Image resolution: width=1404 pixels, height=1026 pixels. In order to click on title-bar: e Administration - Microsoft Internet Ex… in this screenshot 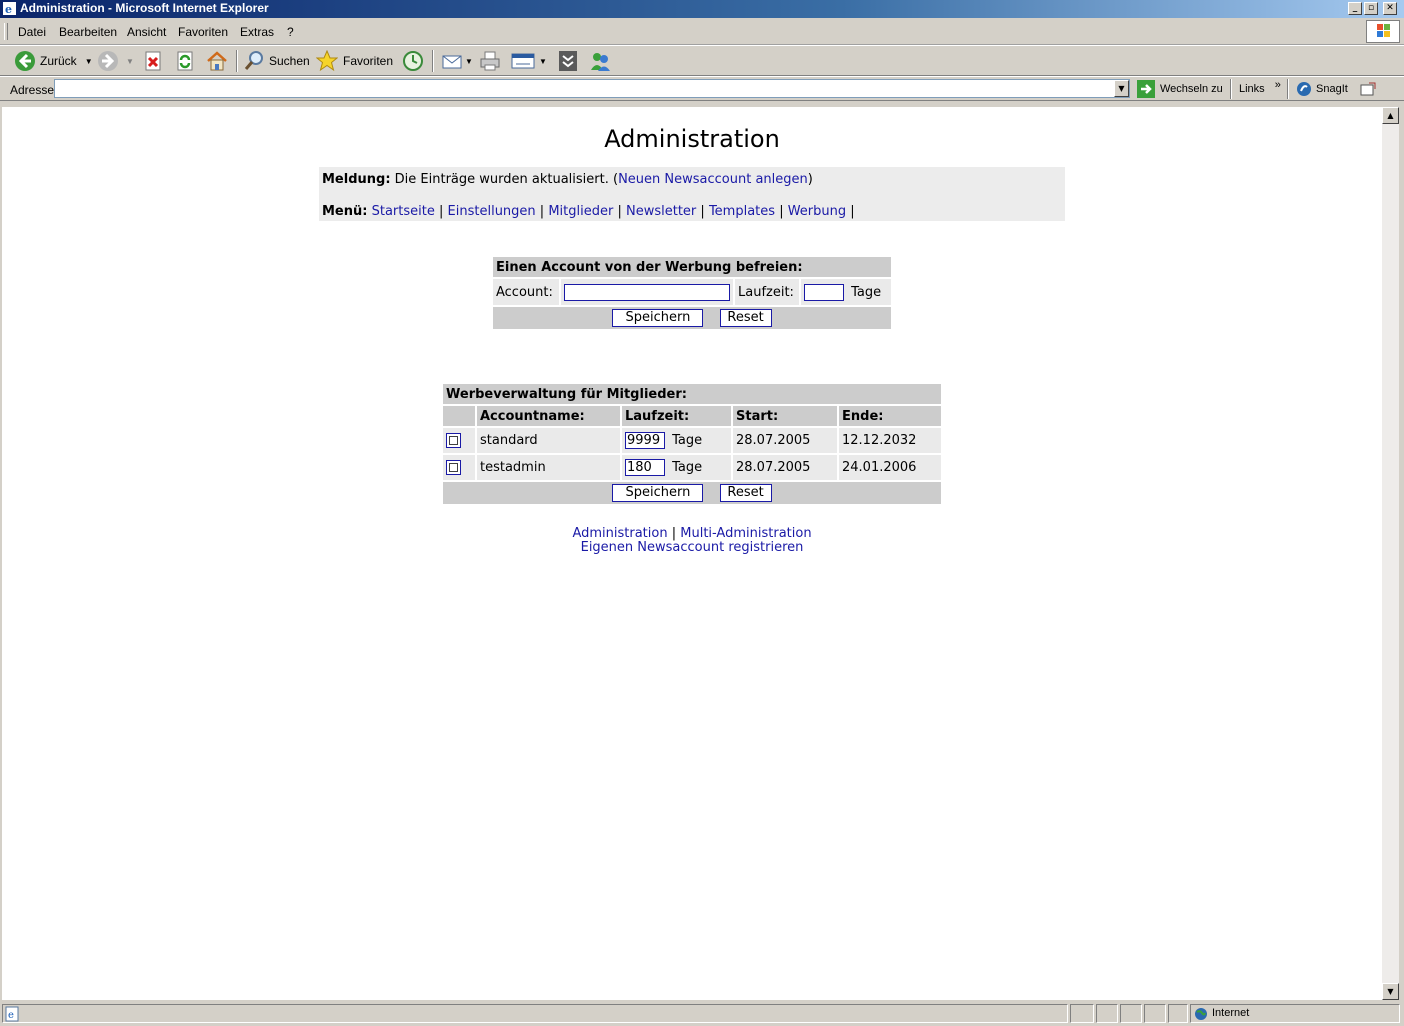, I will do `click(702, 9)`.